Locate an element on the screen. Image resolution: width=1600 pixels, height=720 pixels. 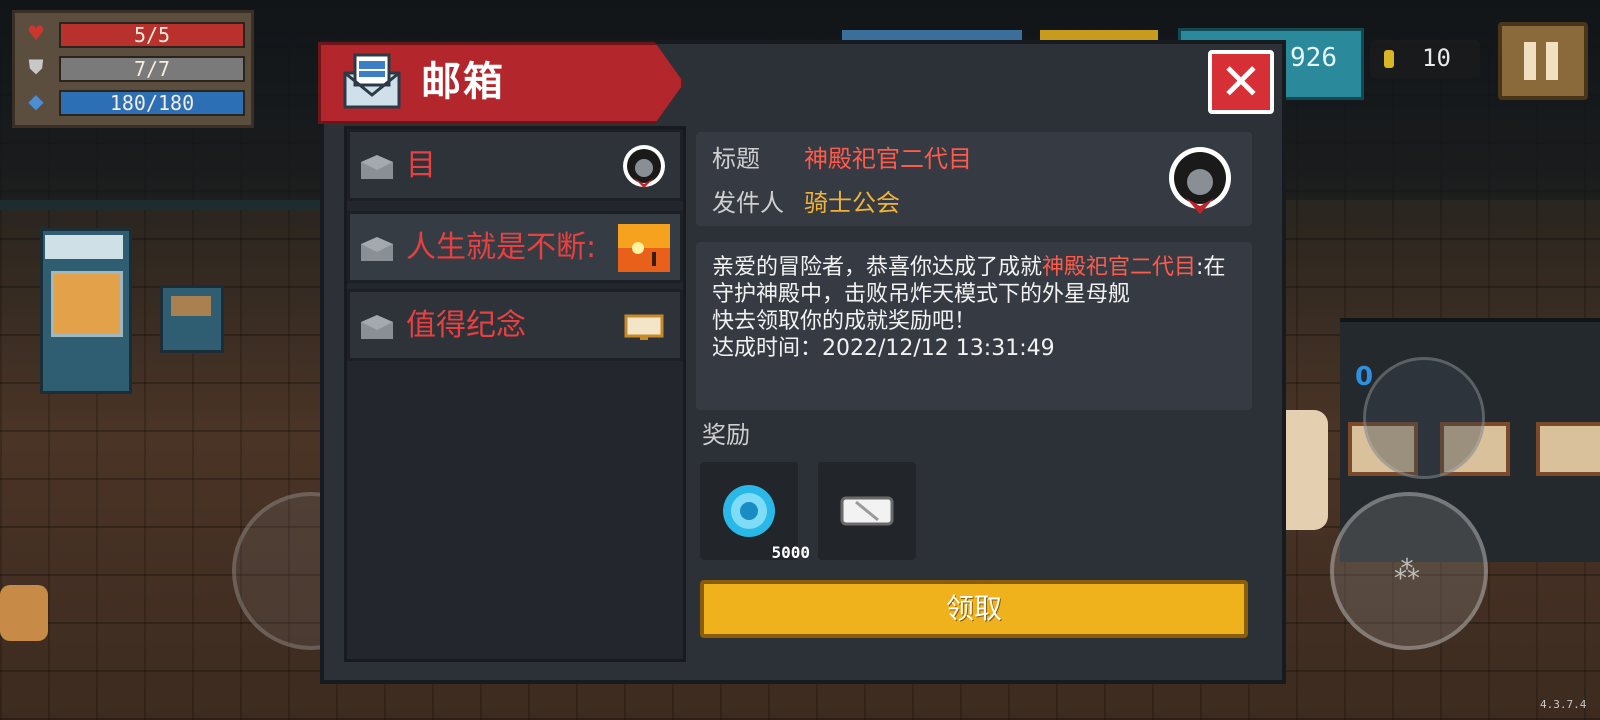
reward-count: 5000 is located at coordinates (790, 552).